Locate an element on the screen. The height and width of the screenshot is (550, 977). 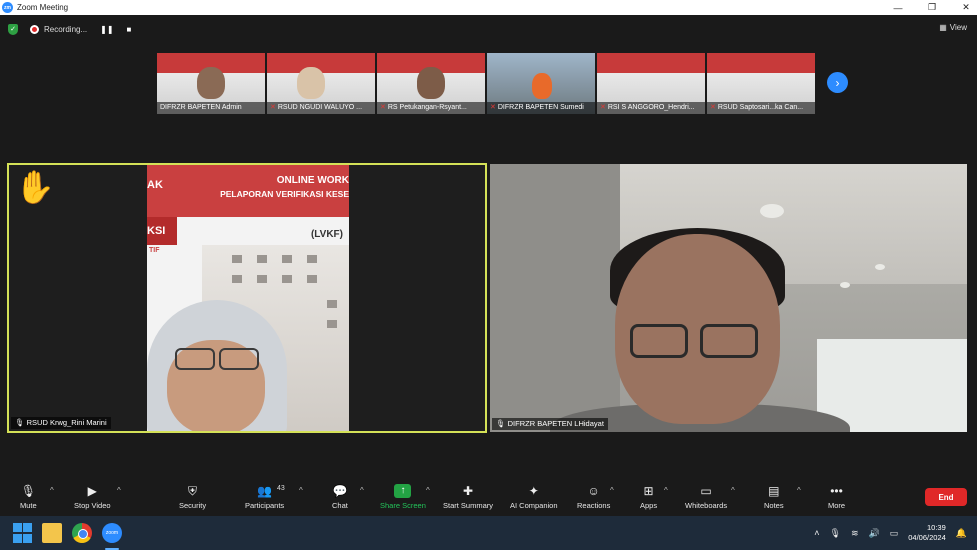
audio-options-caret: ^ is located at coordinates (52, 490).